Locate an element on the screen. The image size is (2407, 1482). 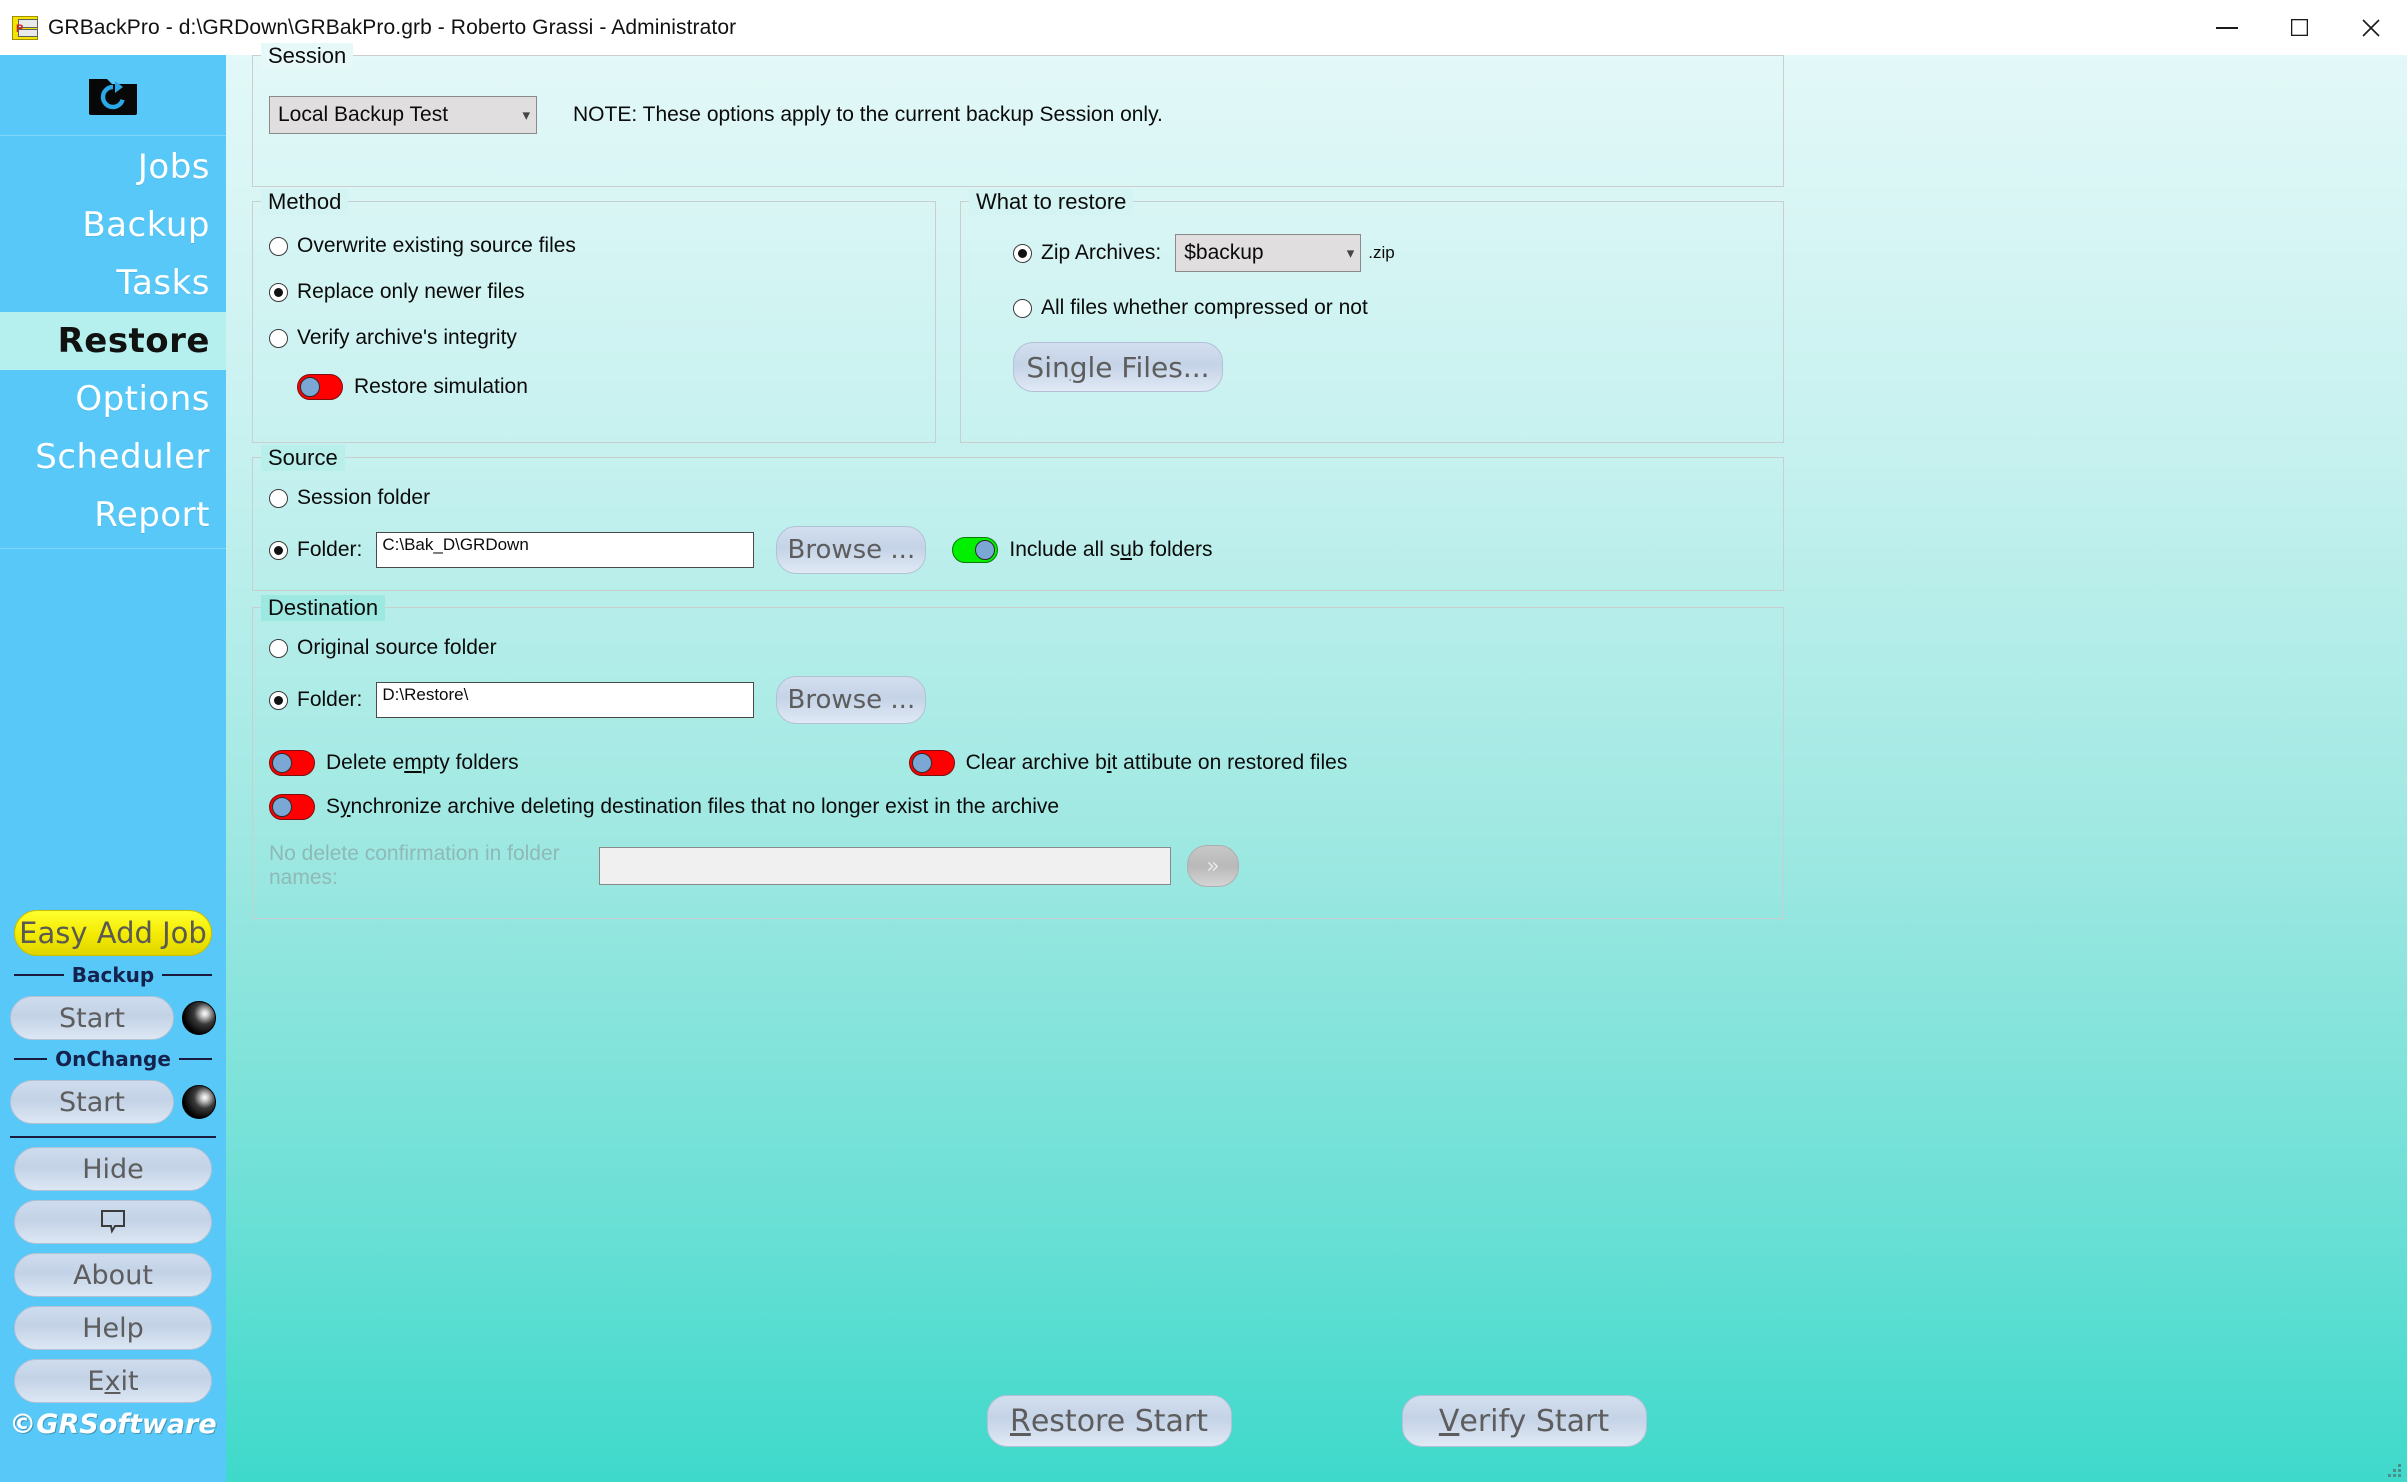
hide-button: Hide is located at coordinates (113, 1169).